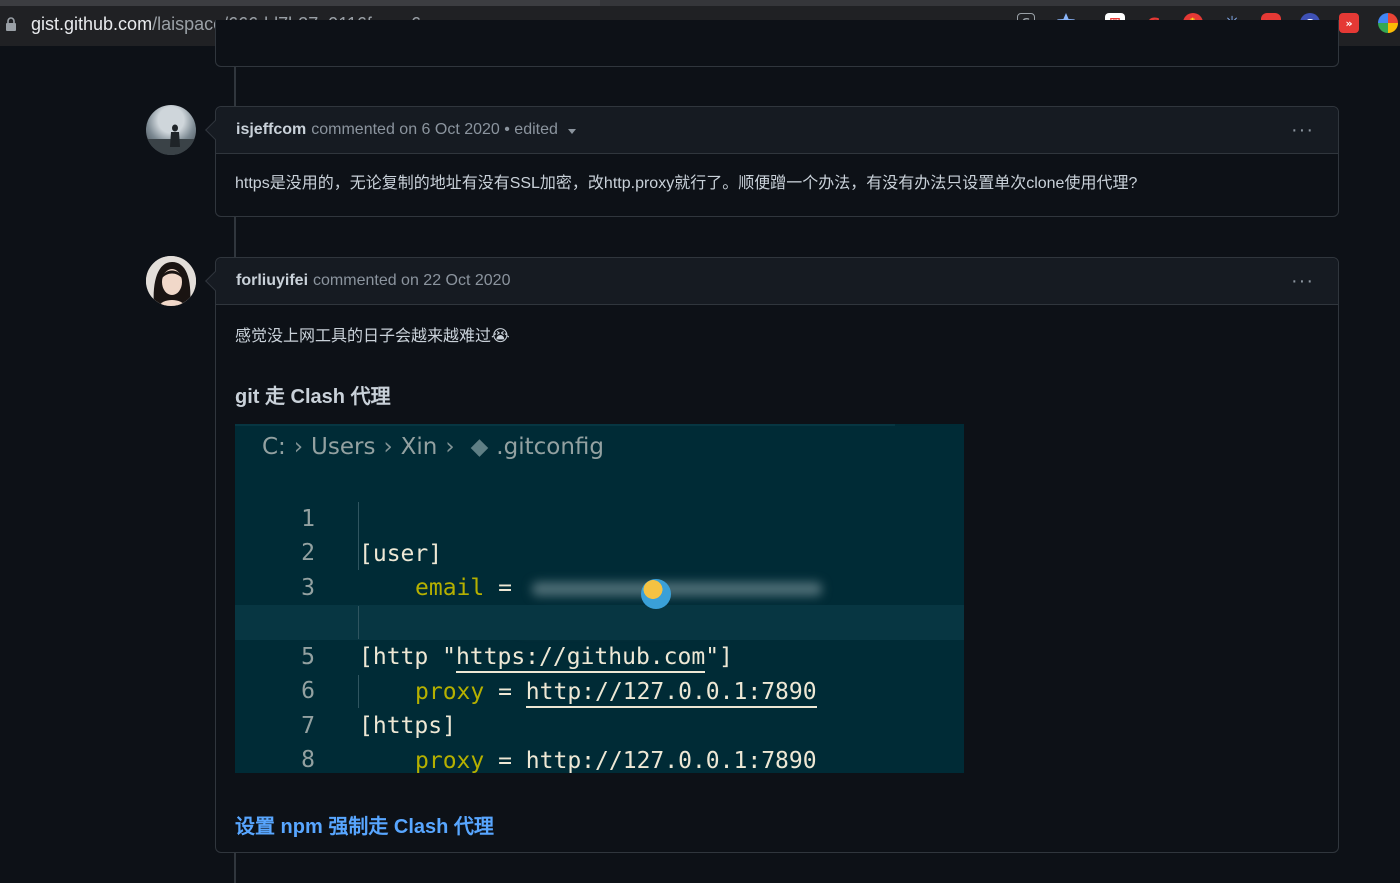 The image size is (1400, 883). What do you see at coordinates (364, 824) in the screenshot?
I see `markdown-link-heading: 设置 npm 强制走 Clash 代理` at bounding box center [364, 824].